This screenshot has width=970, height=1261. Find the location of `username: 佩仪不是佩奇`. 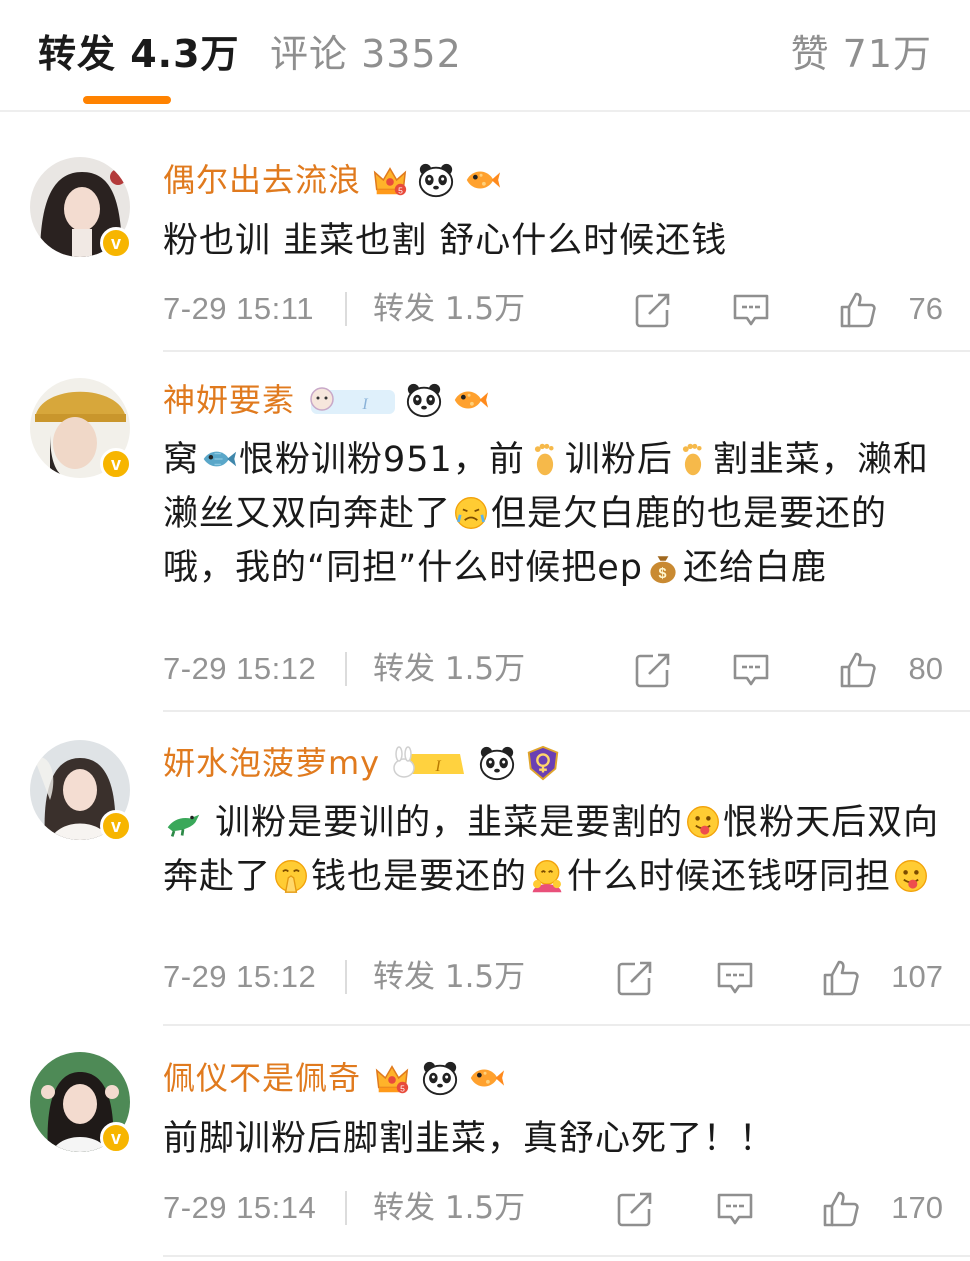

username: 佩仪不是佩奇 is located at coordinates (262, 1078).